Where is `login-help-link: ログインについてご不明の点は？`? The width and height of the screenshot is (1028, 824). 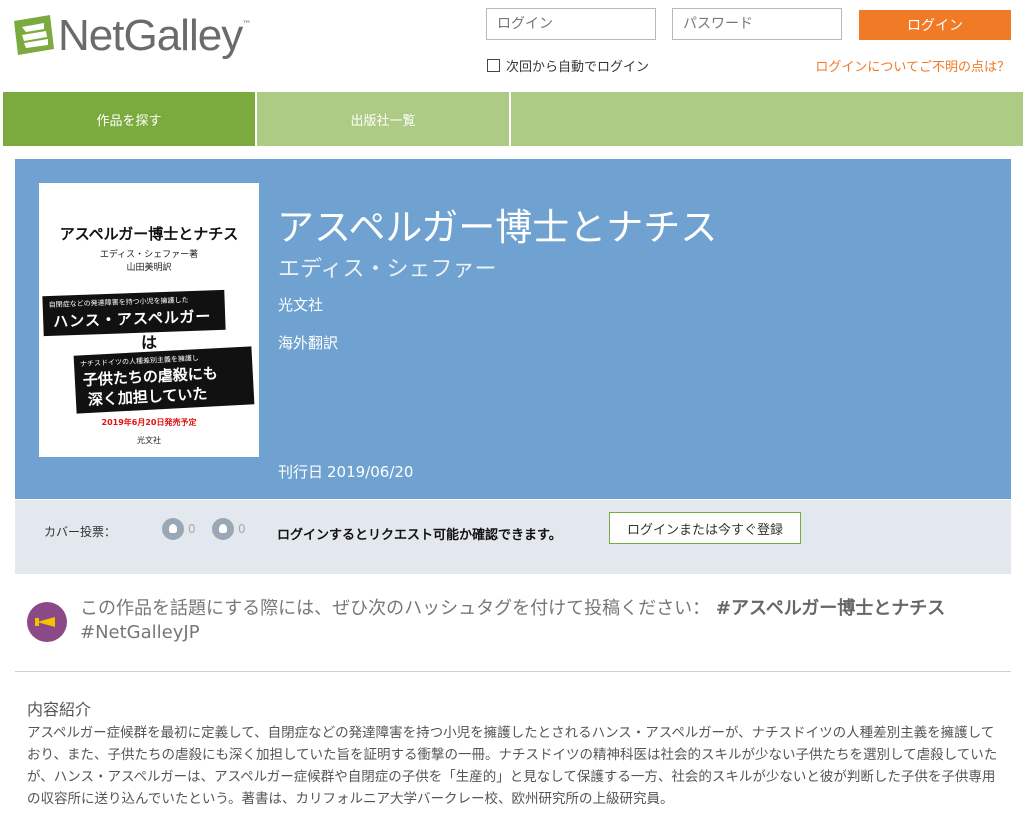 login-help-link: ログインについてご不明の点は？ is located at coordinates (912, 65).